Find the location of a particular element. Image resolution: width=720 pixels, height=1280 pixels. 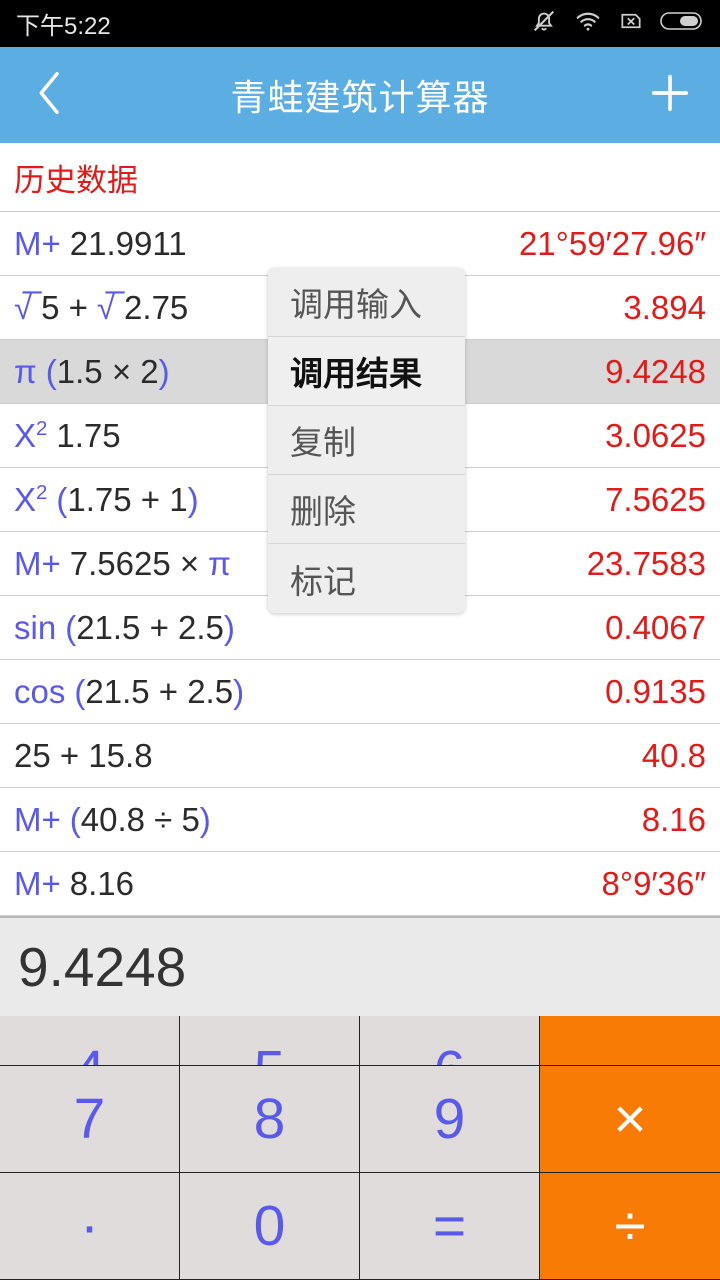

history-expression: M+ 8.16 is located at coordinates (74, 883).